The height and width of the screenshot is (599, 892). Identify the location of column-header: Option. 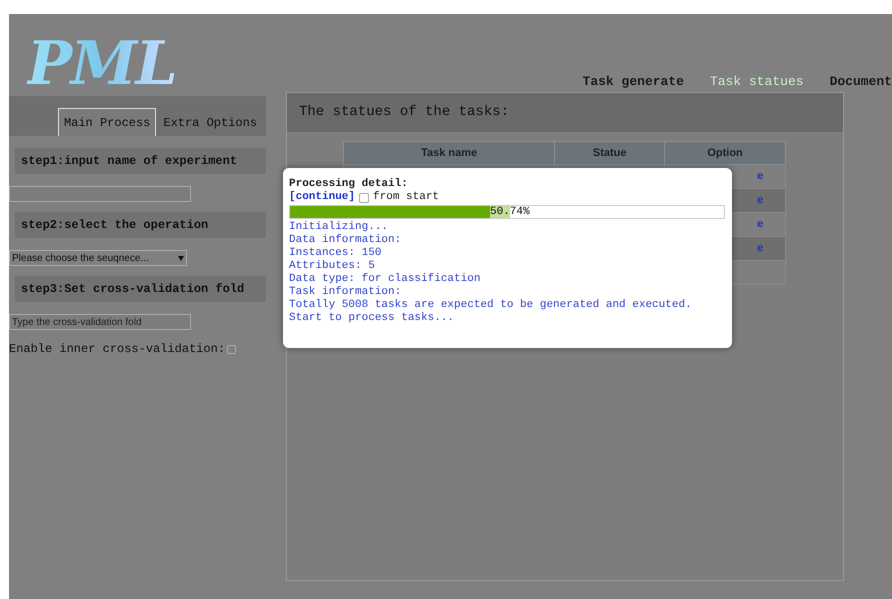
(725, 153).